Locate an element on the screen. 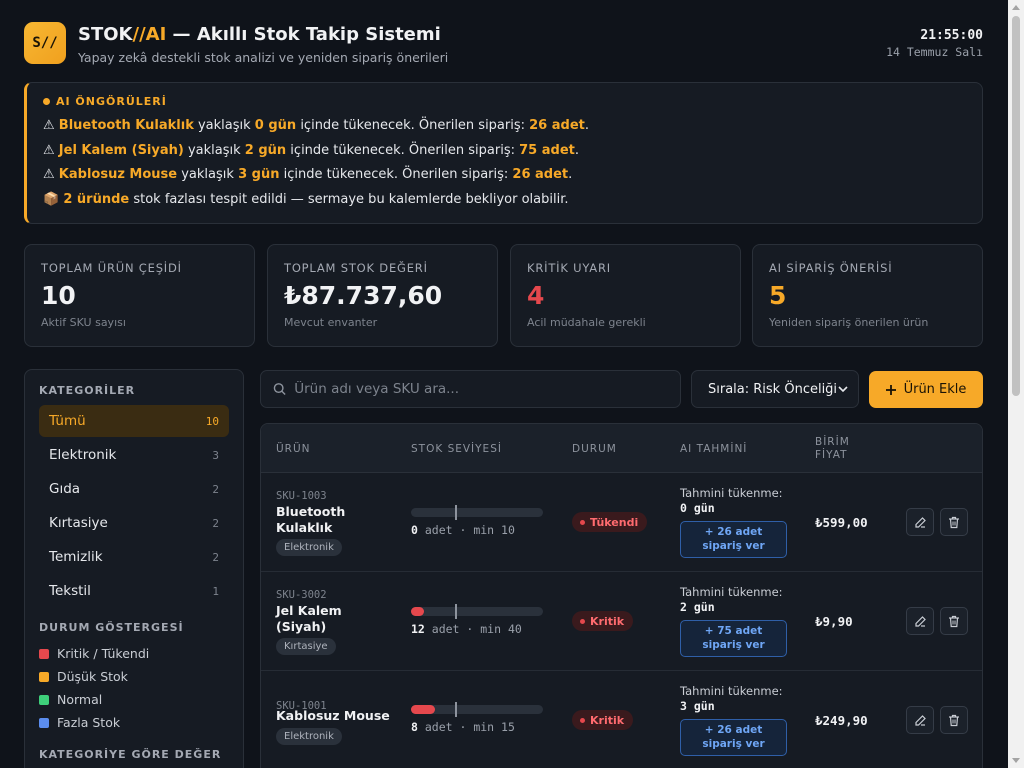 This screenshot has width=1024, height=768. category-item: Gıda 2 is located at coordinates (134, 489).